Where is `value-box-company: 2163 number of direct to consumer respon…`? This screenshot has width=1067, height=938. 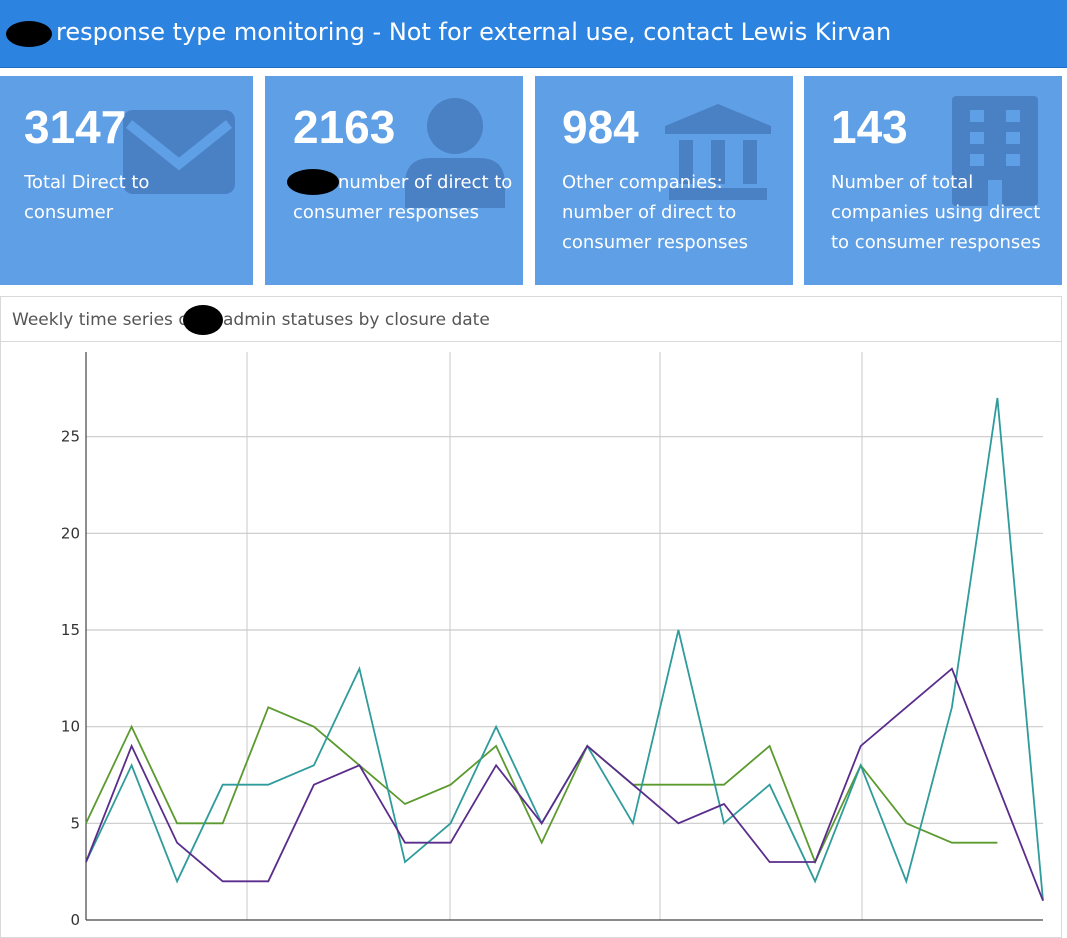 value-box-company: 2163 number of direct to consumer respon… is located at coordinates (394, 180).